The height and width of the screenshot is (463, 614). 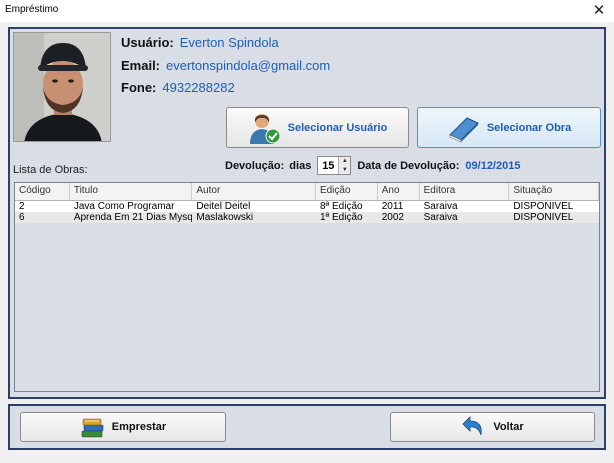 I want to click on spin-up-icon: ▲, so click(x=344, y=161).